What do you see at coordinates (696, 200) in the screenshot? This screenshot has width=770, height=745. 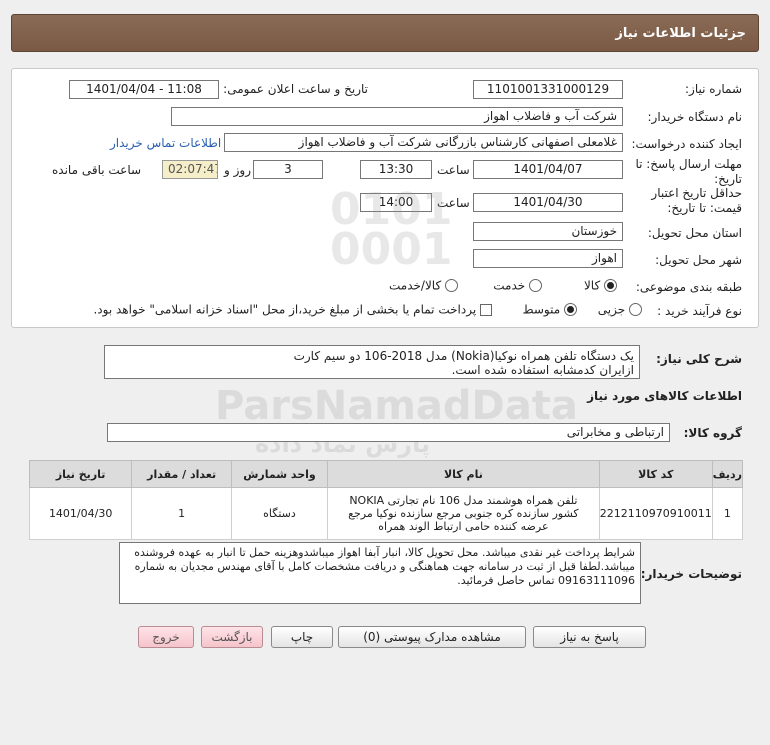 I see `validity-label: حداقل تاریخ اعتبار قیمت: تا تاریخ:` at bounding box center [696, 200].